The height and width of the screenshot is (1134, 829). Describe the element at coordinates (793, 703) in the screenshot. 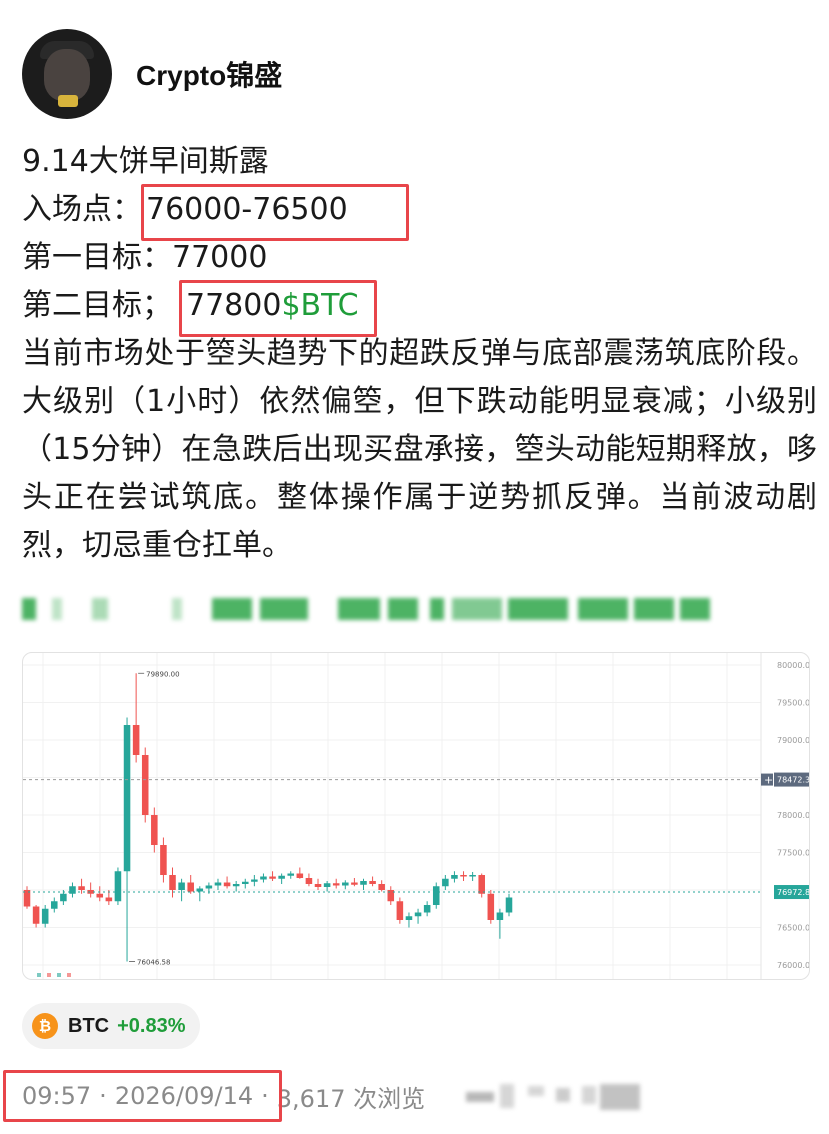

I see `y-axis-tick-label: 79500.00` at that location.